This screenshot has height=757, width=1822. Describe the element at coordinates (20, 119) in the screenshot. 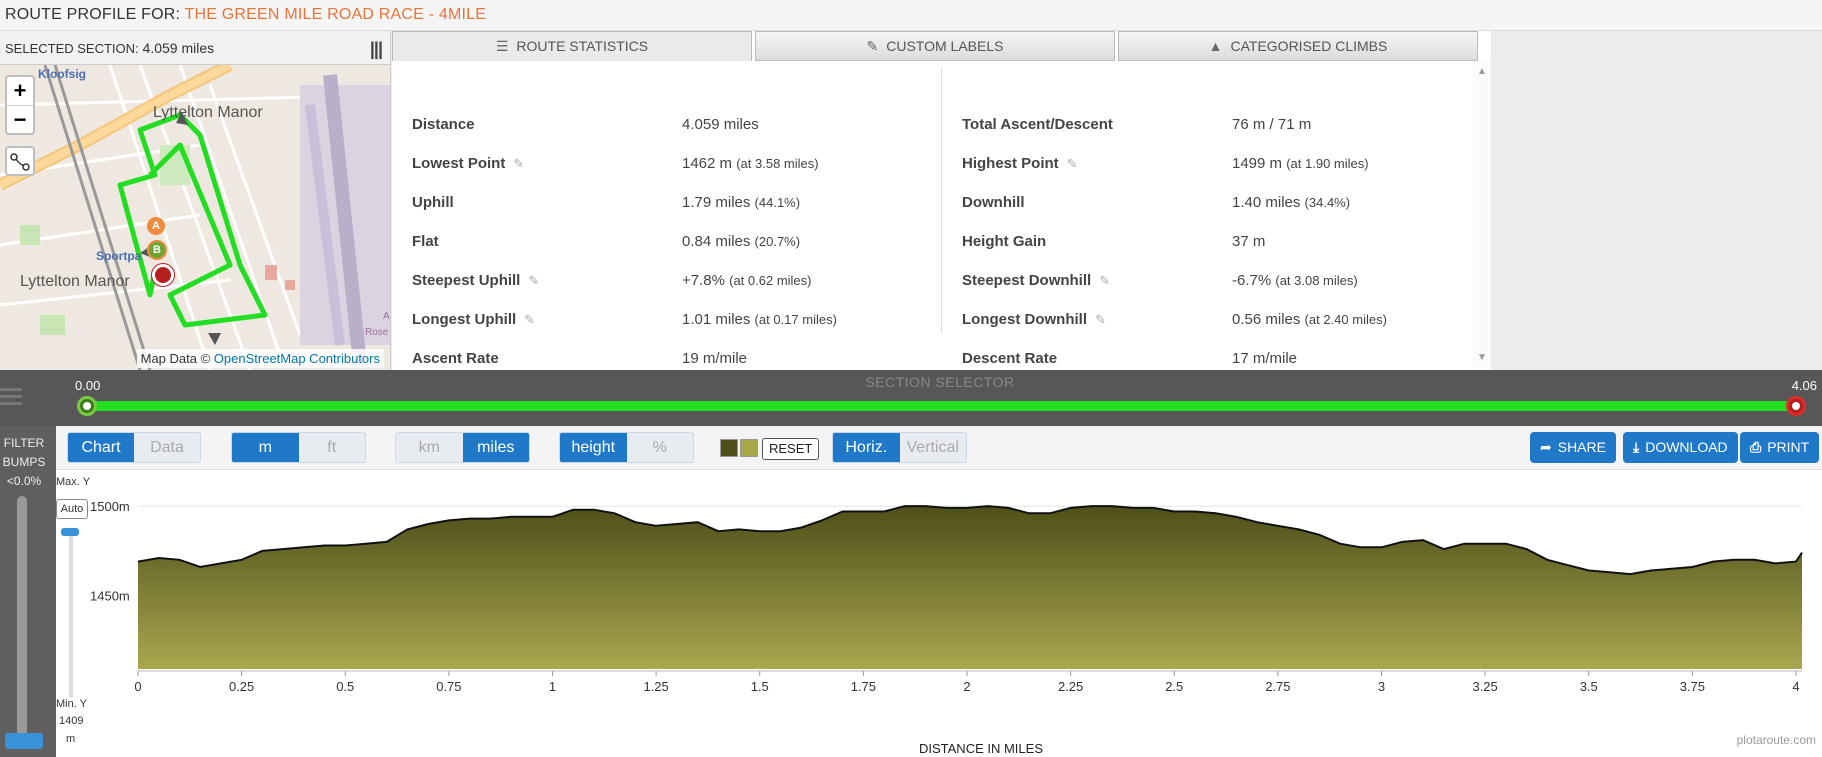

I see `zoom-out-button: −` at that location.